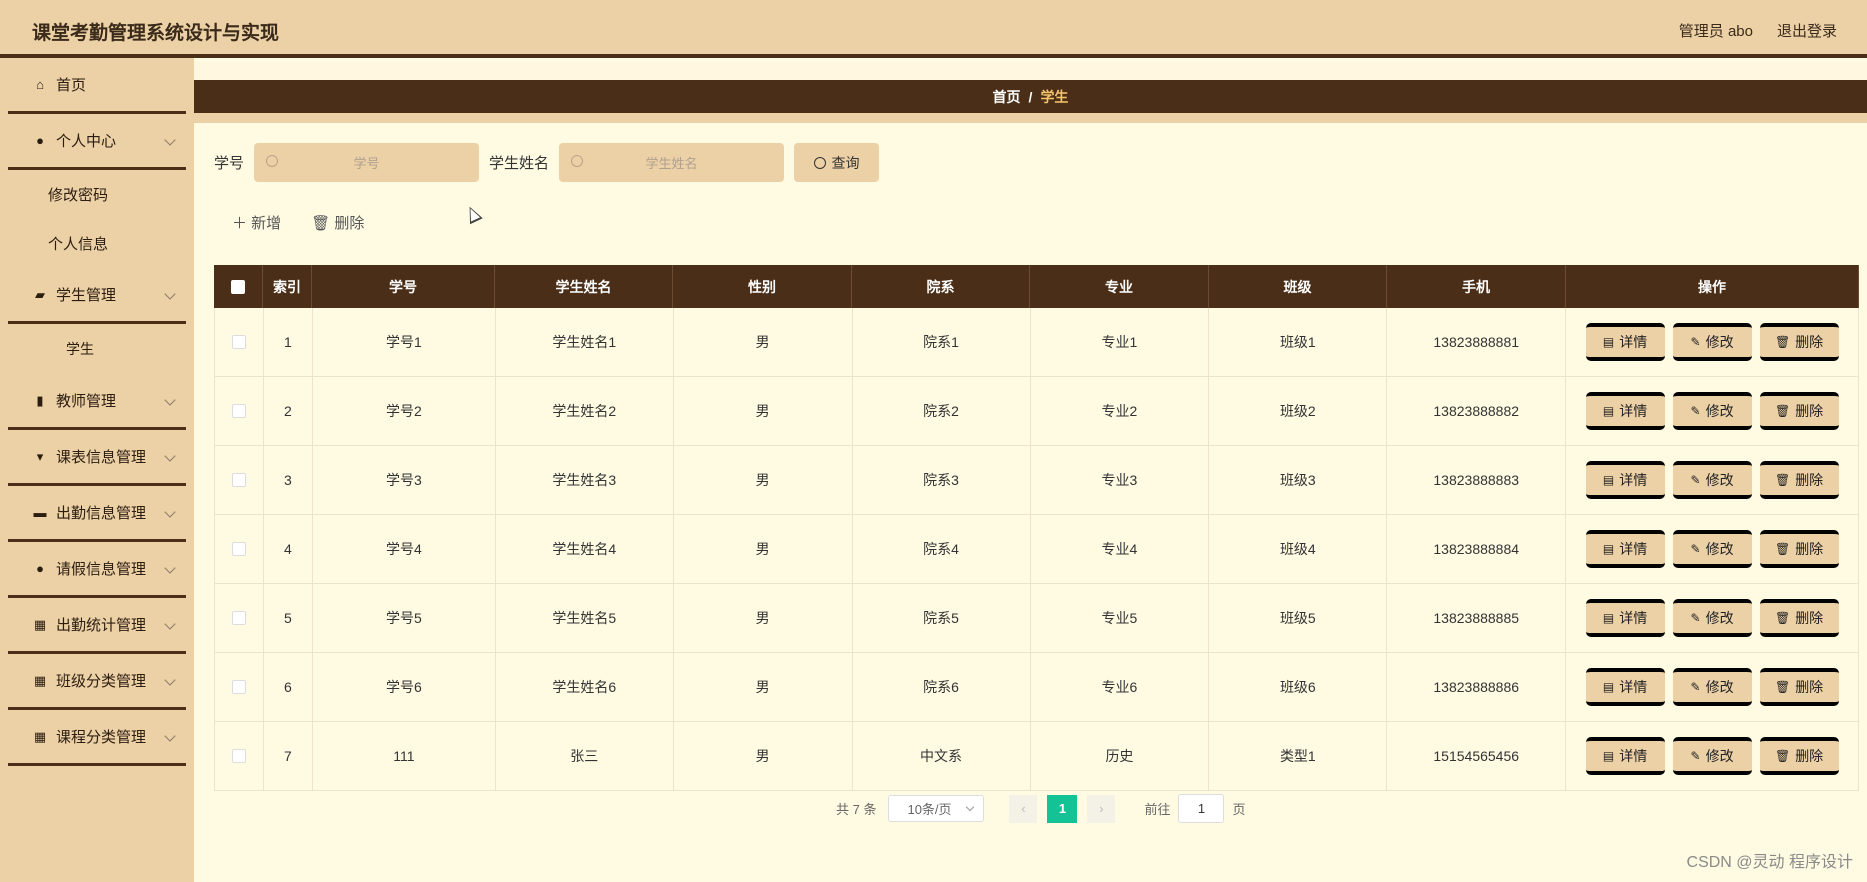 The image size is (1867, 882). What do you see at coordinates (1101, 808) in the screenshot?
I see `next-page-button: ›` at bounding box center [1101, 808].